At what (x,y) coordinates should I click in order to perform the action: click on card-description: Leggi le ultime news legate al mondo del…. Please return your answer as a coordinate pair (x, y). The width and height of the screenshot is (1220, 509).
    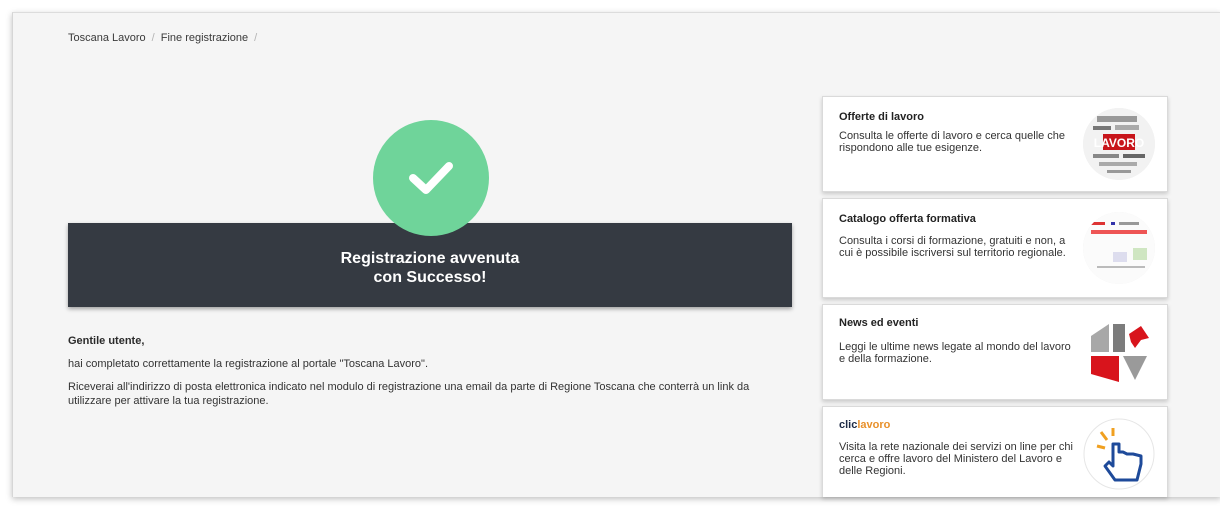
    Looking at the image, I should click on (955, 353).